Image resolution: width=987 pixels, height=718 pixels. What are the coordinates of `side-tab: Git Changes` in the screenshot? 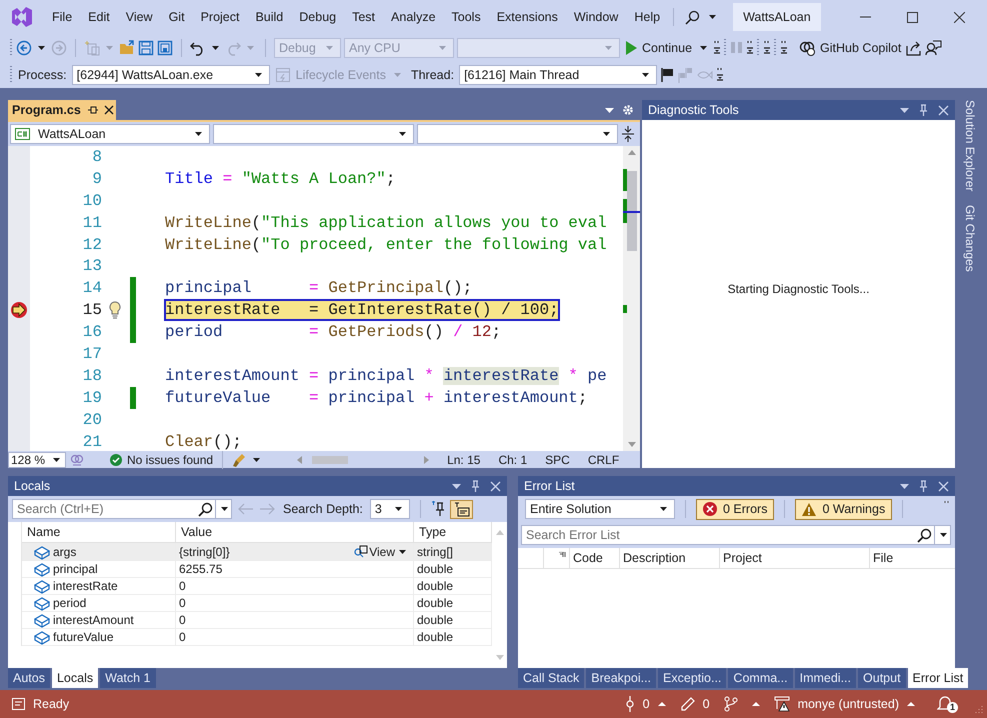 It's located at (970, 238).